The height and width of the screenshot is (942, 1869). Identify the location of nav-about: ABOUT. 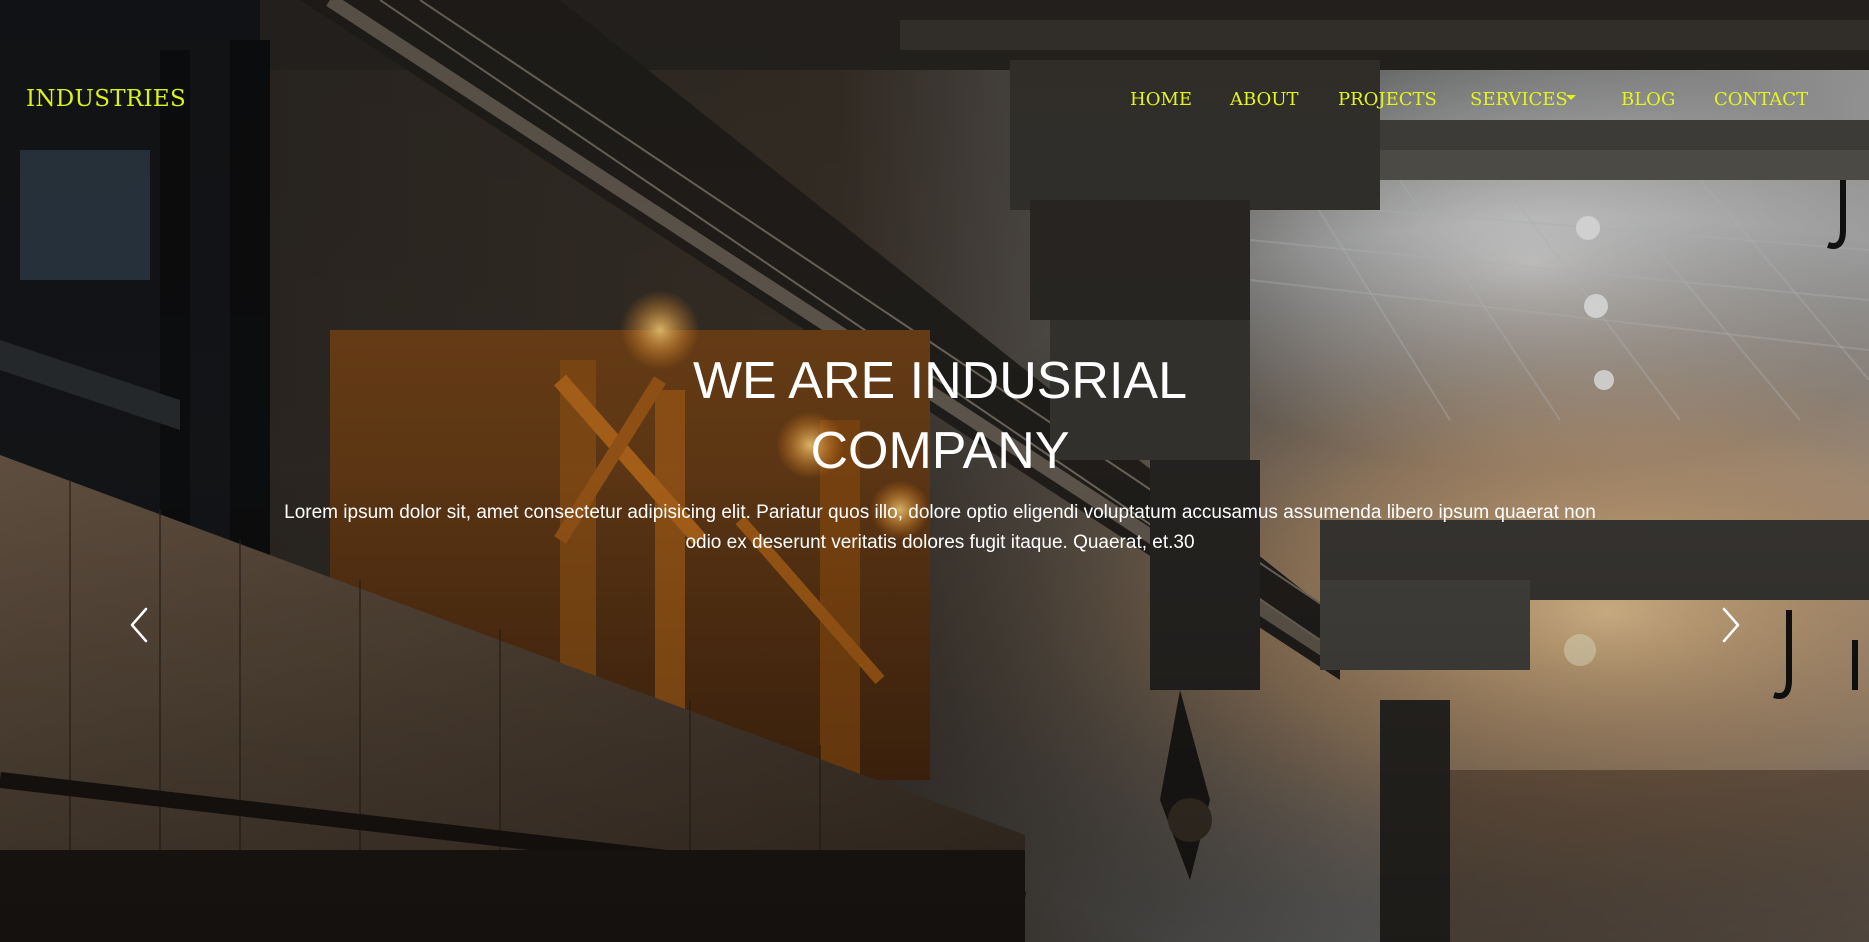
(1264, 99).